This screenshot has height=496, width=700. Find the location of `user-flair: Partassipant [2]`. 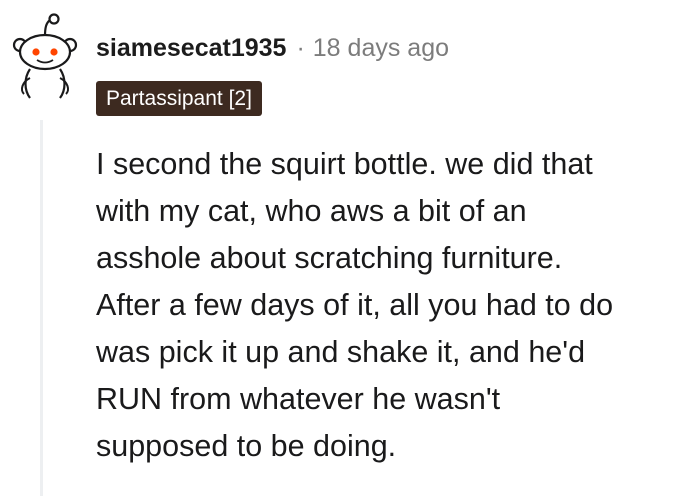

user-flair: Partassipant [2] is located at coordinates (179, 98).